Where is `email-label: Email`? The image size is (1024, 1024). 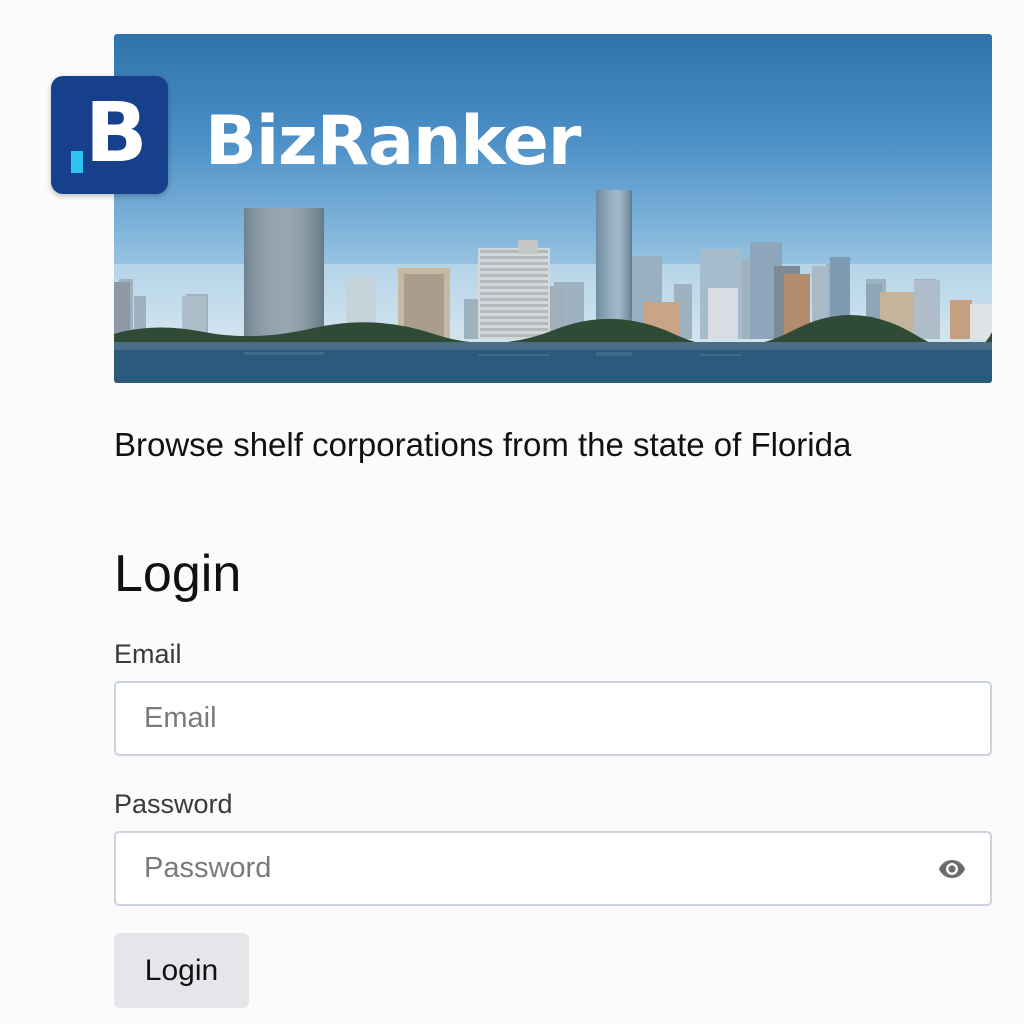
email-label: Email is located at coordinates (148, 654).